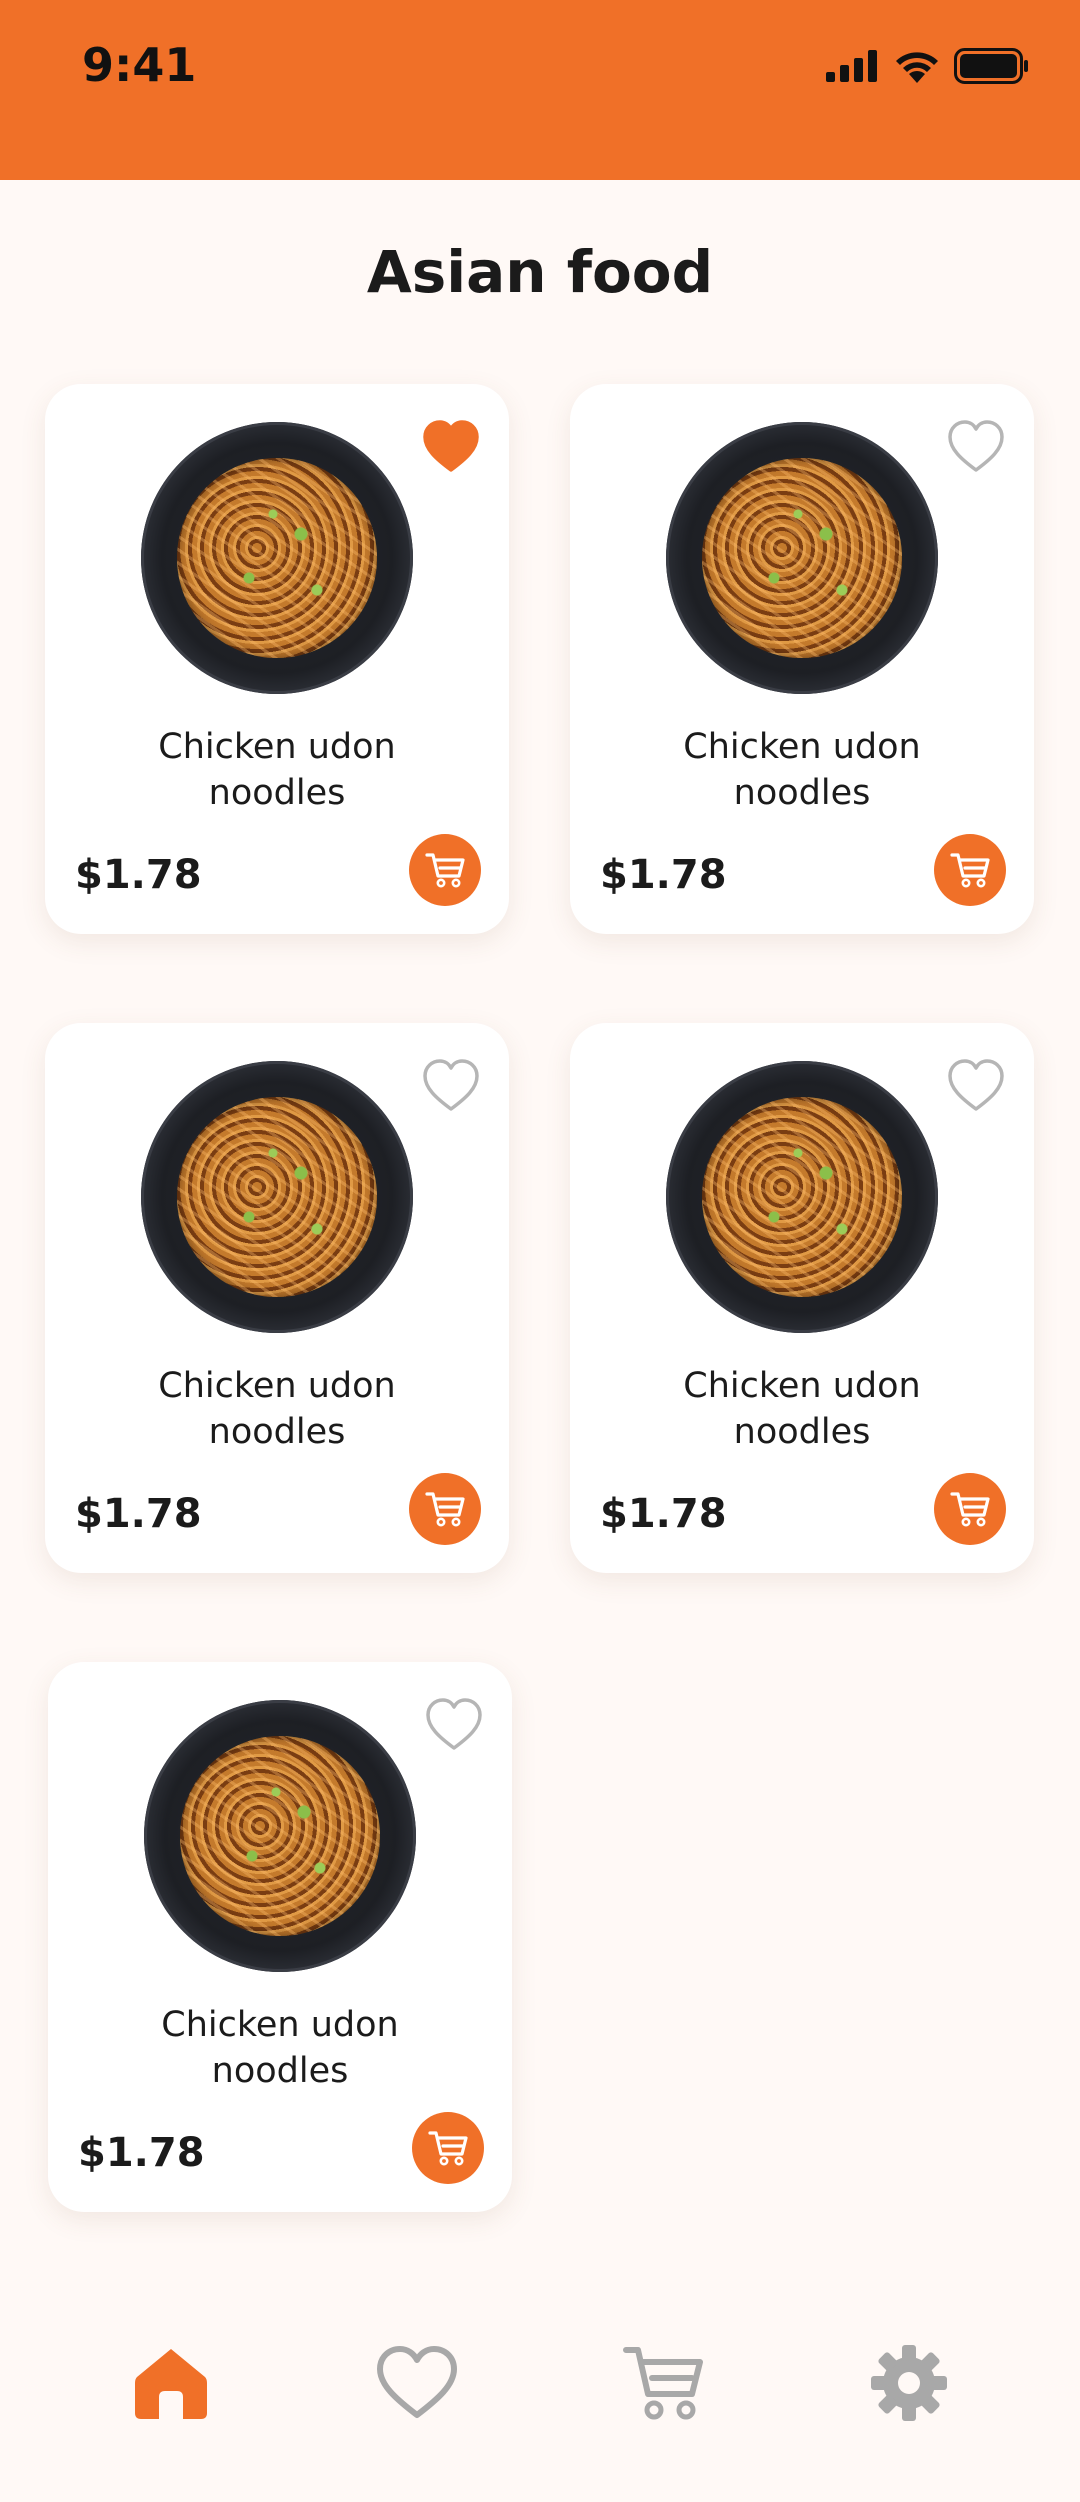  Describe the element at coordinates (139, 65) in the screenshot. I see `status-time: 9:41` at that location.